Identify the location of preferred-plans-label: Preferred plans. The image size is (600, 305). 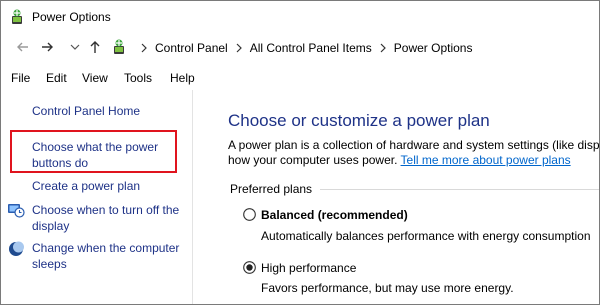
(271, 189).